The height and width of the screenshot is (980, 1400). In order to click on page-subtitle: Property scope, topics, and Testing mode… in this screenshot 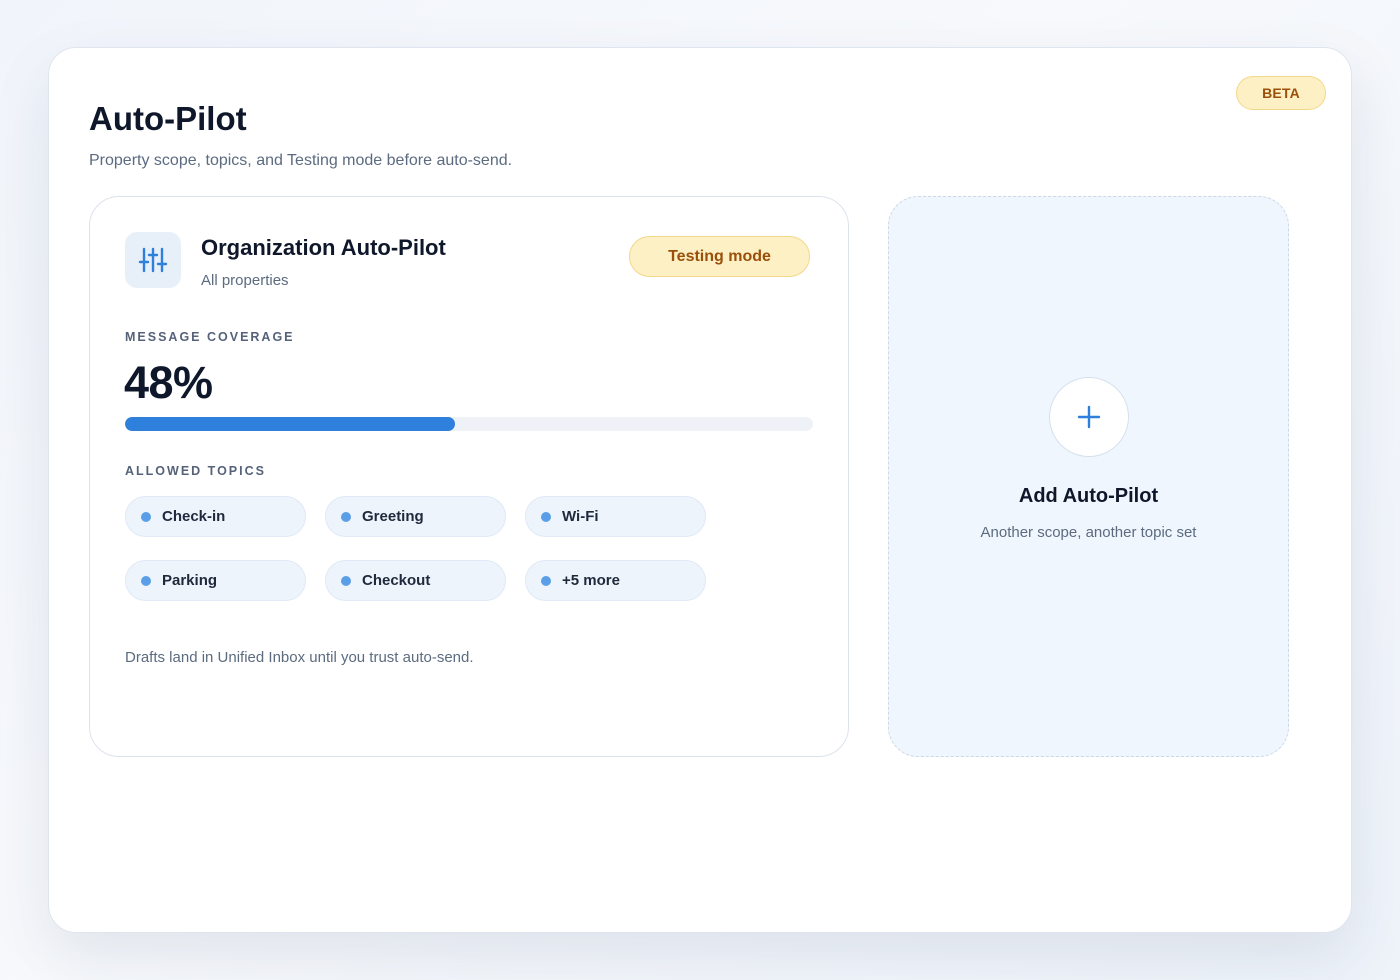, I will do `click(301, 160)`.